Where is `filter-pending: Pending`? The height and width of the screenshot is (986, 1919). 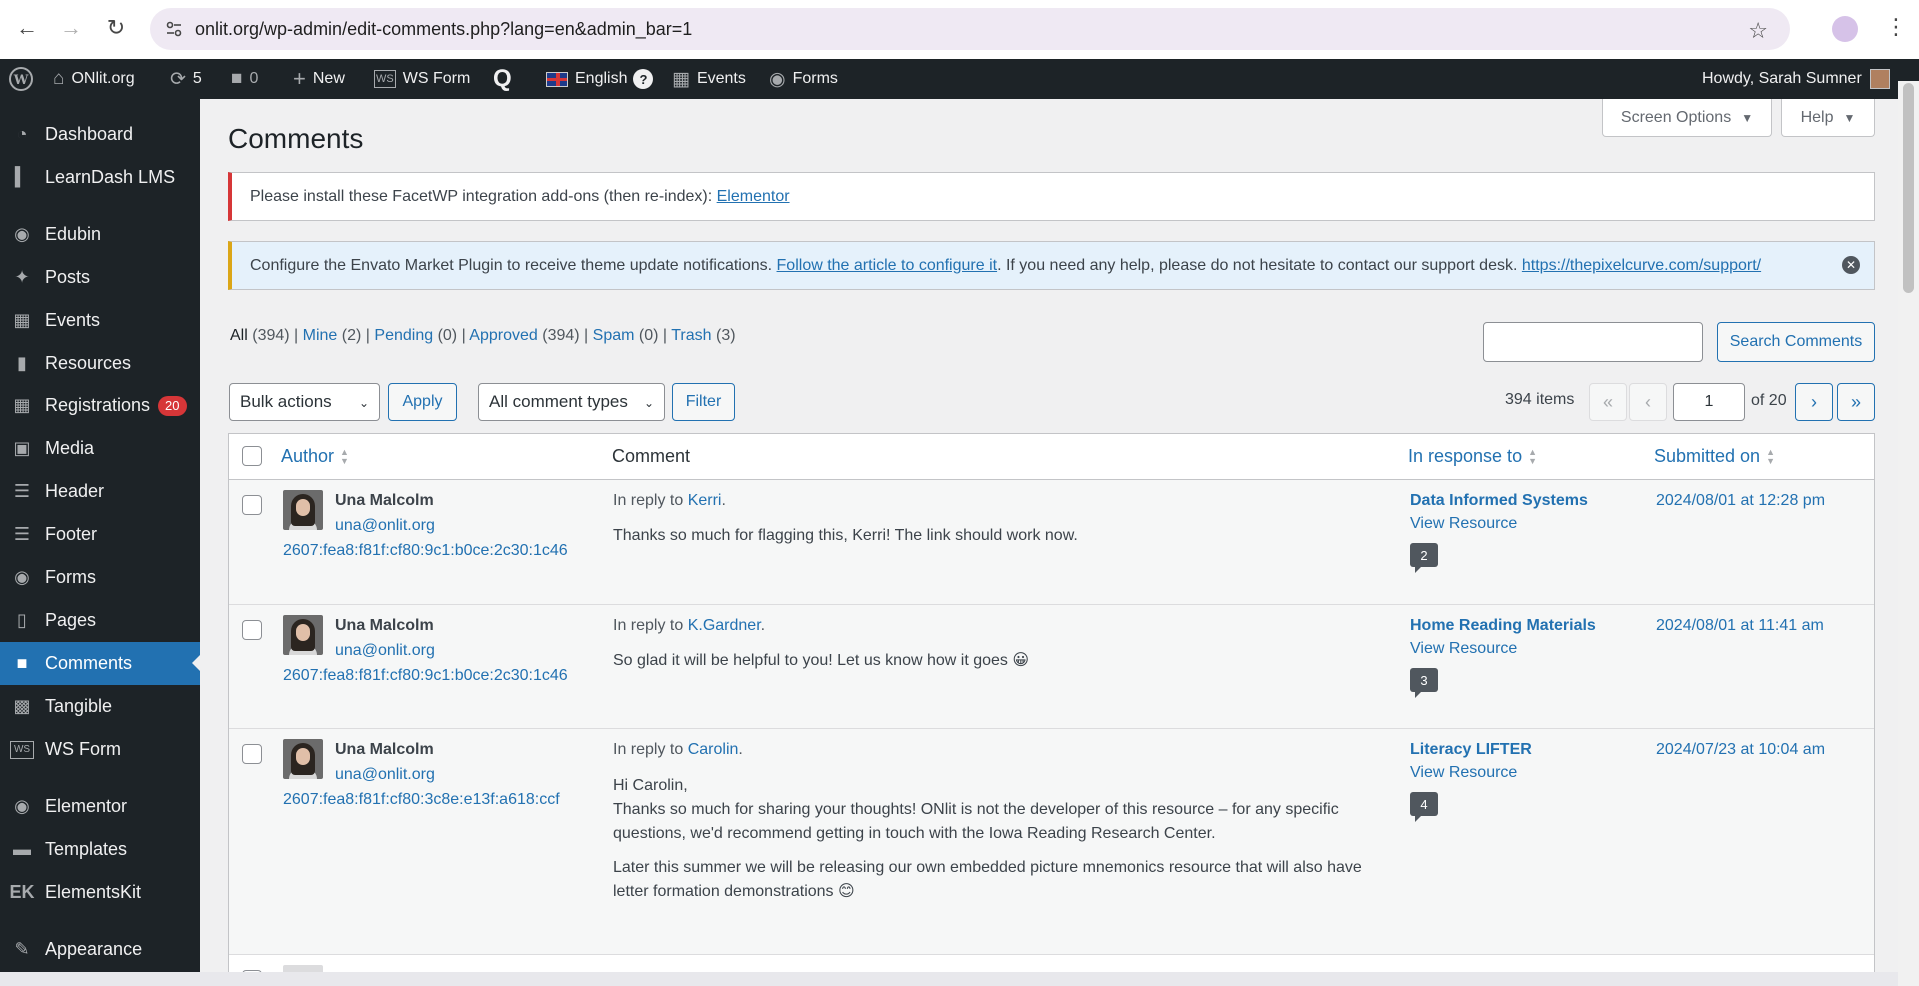
filter-pending: Pending is located at coordinates (403, 335).